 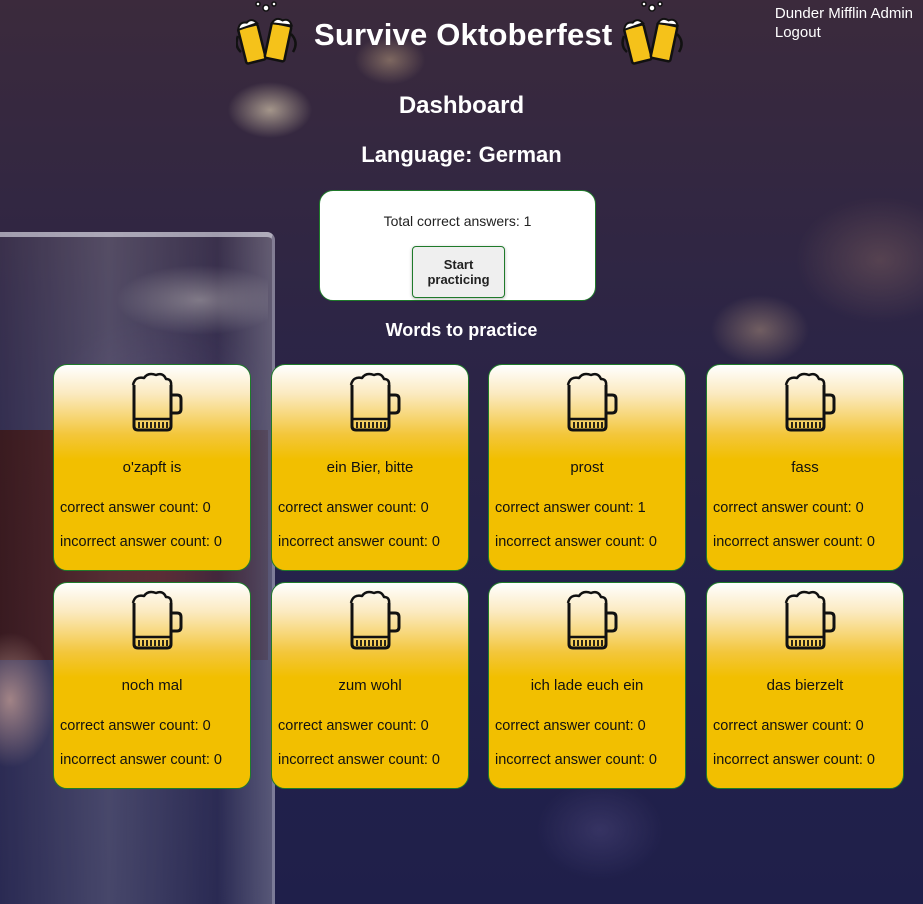 I want to click on page-title: Dashboard, so click(x=461, y=105).